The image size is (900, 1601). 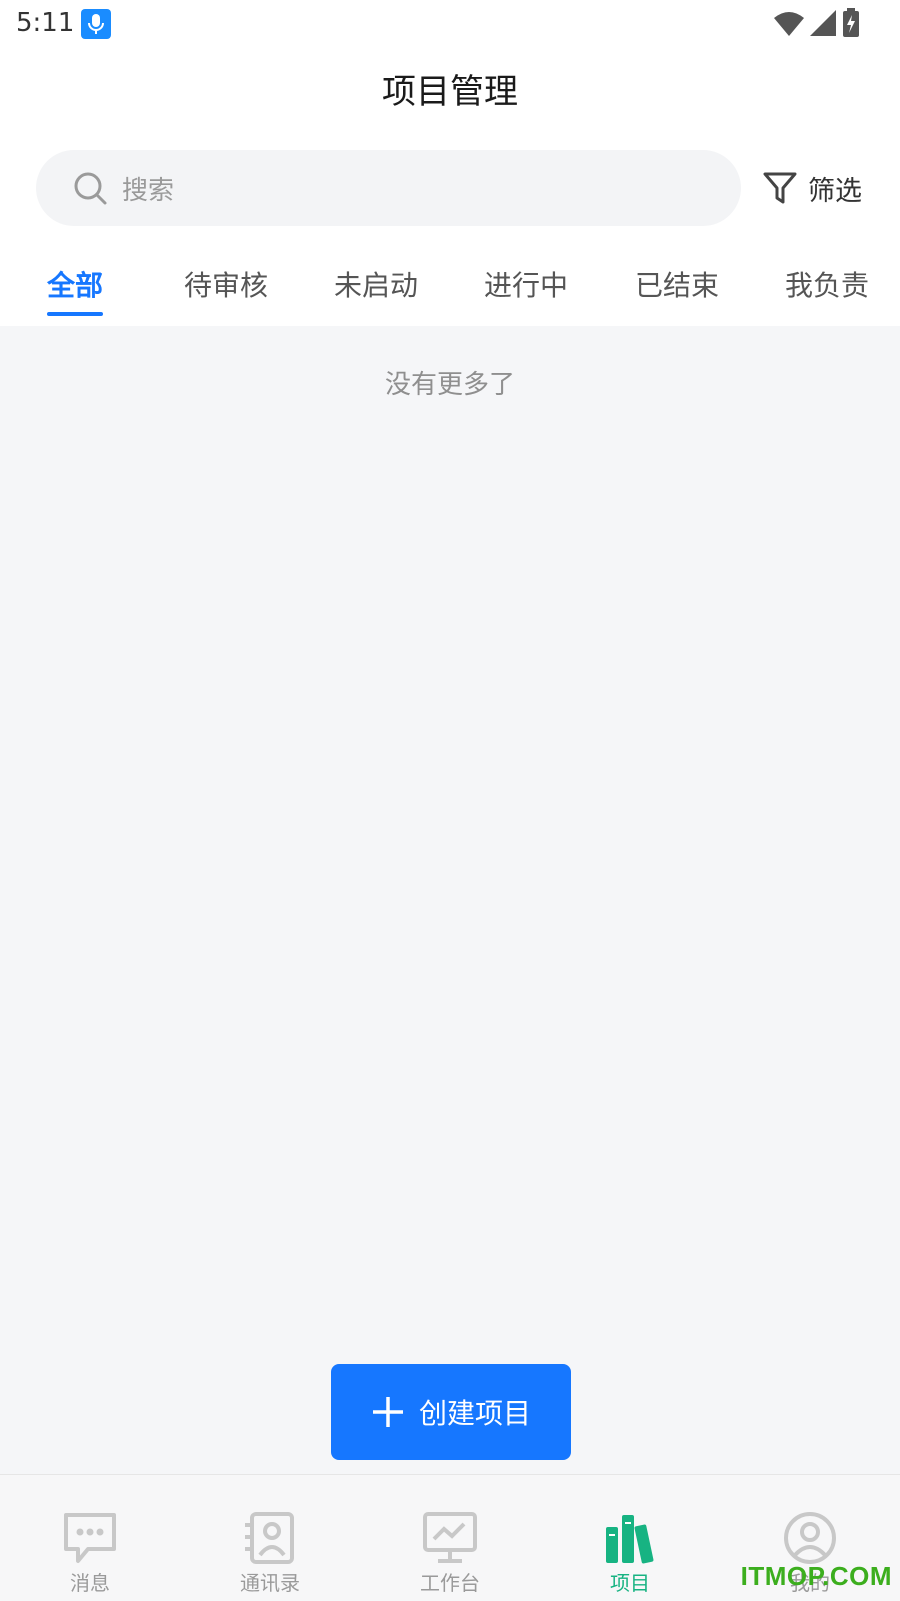 What do you see at coordinates (96, 24) in the screenshot?
I see `voice-assistant-icon` at bounding box center [96, 24].